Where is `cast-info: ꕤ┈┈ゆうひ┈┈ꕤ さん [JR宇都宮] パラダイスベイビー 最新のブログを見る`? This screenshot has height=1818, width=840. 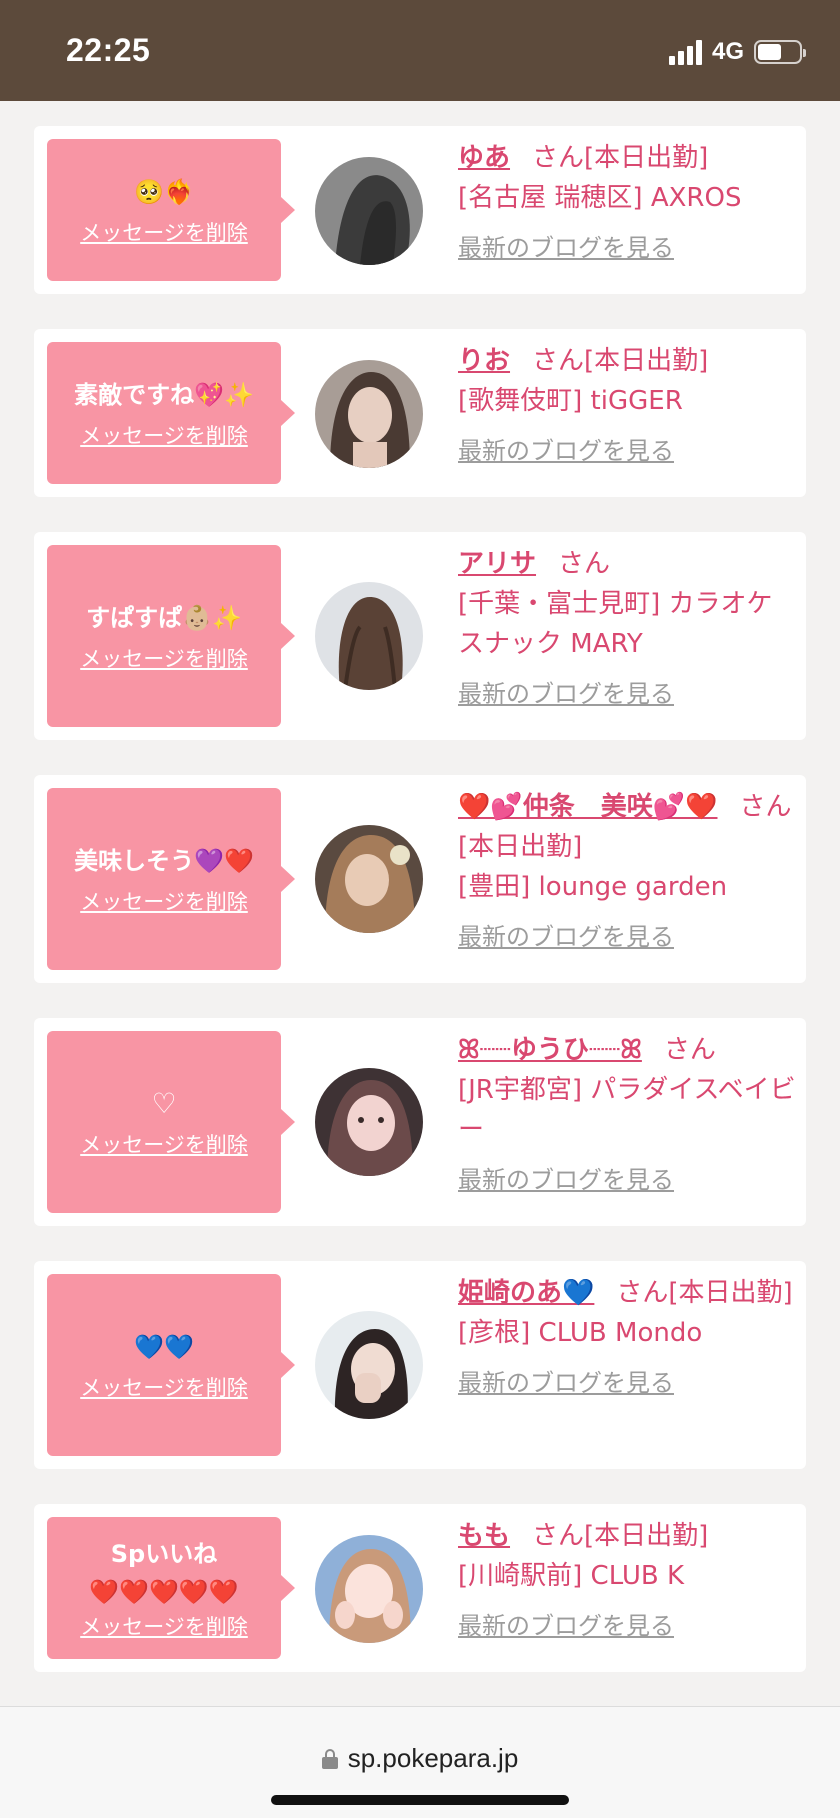 cast-info: ꕤ┈┈ゆうひ┈┈ꕤ さん [JR宇都宮] パラダイスベイビー 最新のブログを見る is located at coordinates (627, 1115).